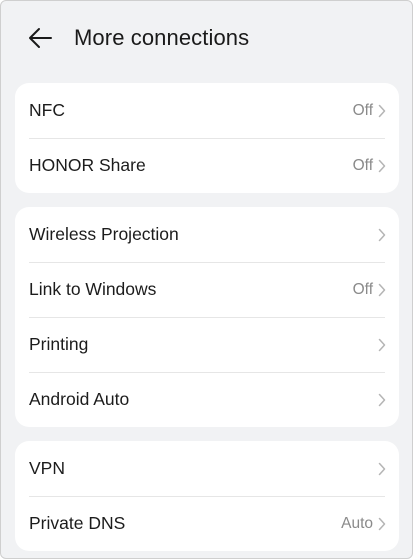 The width and height of the screenshot is (413, 559). What do you see at coordinates (77, 523) in the screenshot?
I see `row-label: Private DNS` at bounding box center [77, 523].